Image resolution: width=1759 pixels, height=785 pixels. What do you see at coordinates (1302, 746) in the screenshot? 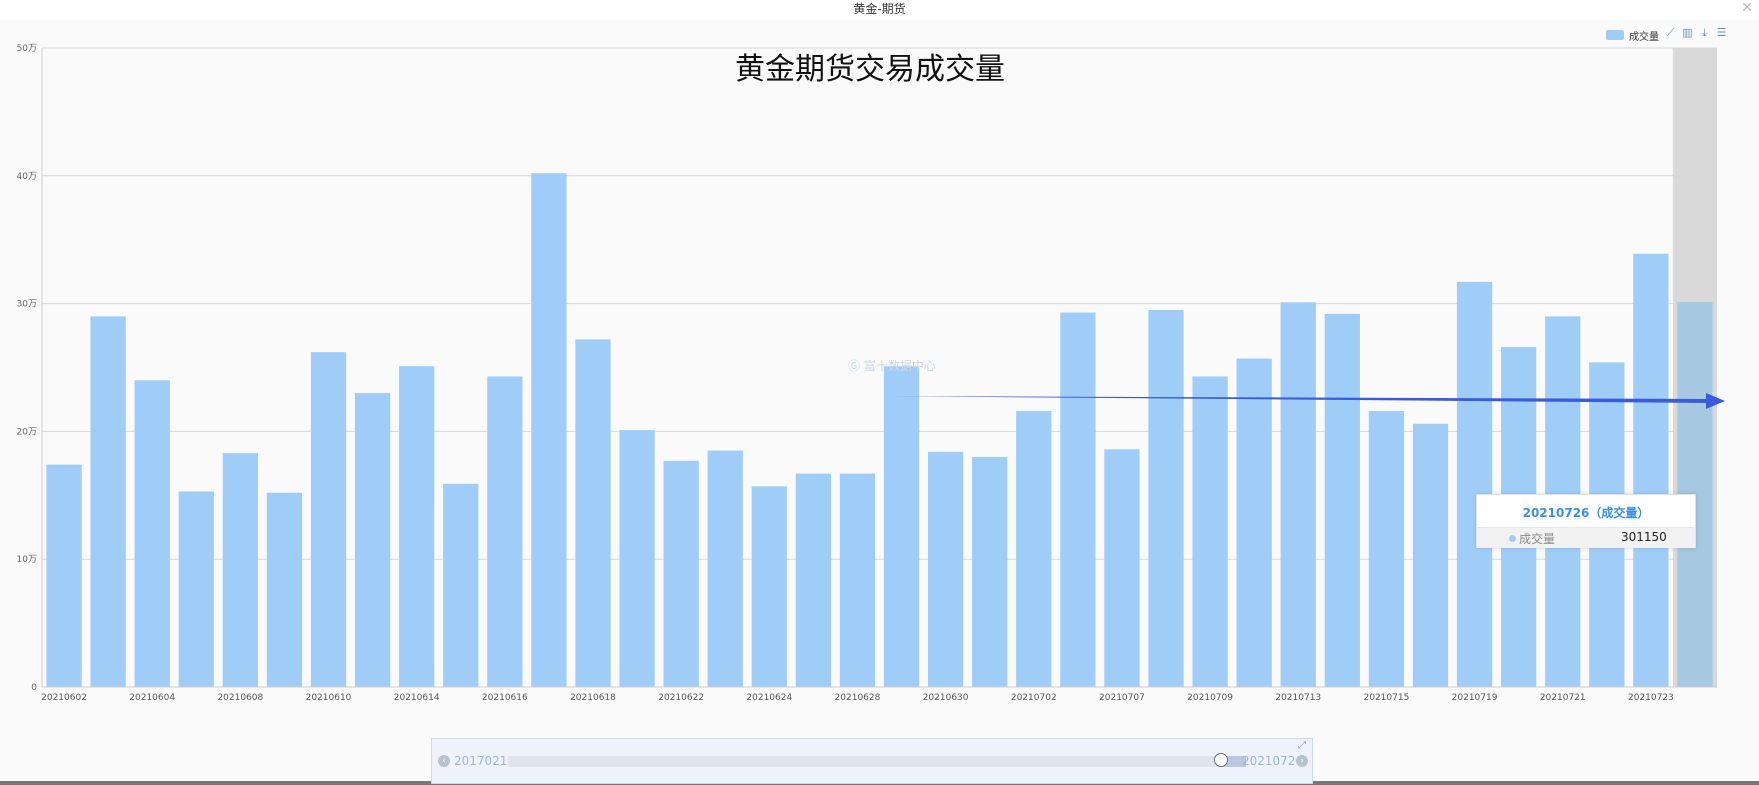
I see `expand-icon: ⤢` at bounding box center [1302, 746].